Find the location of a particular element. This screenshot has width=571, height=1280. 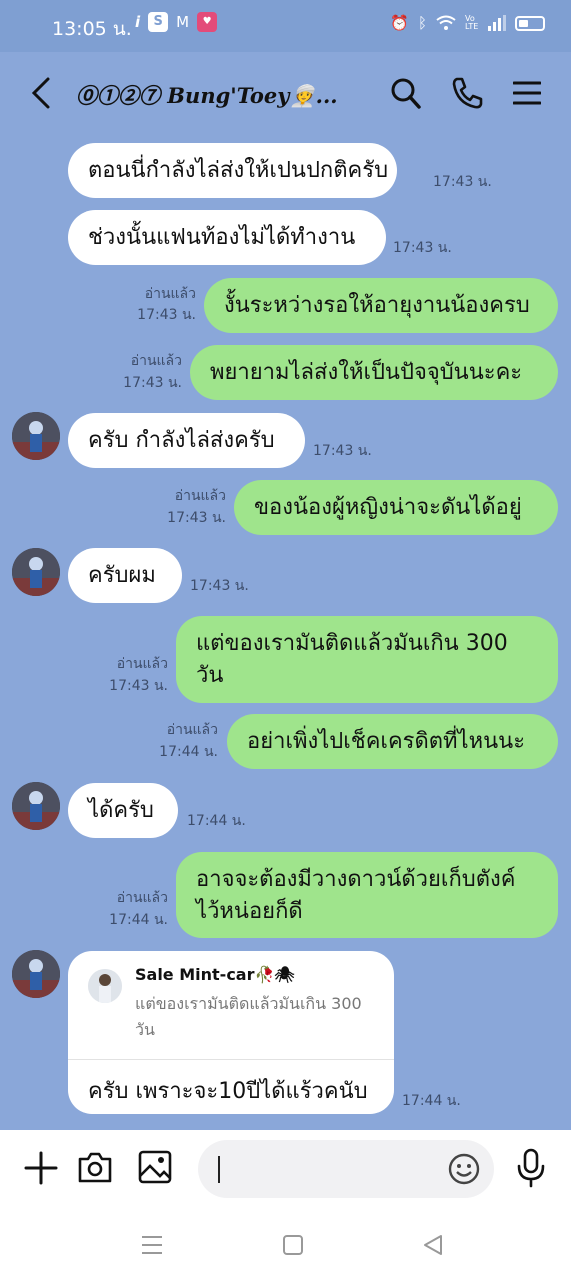

battery-level is located at coordinates (523, 23).